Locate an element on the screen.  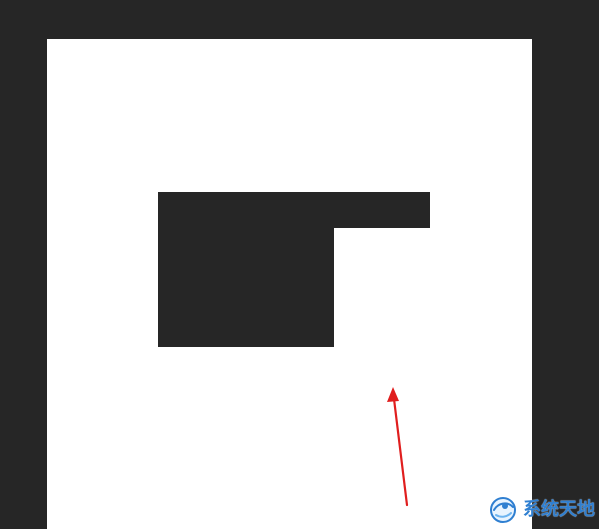
watermark-text: 系统天地 is located at coordinates (559, 509).